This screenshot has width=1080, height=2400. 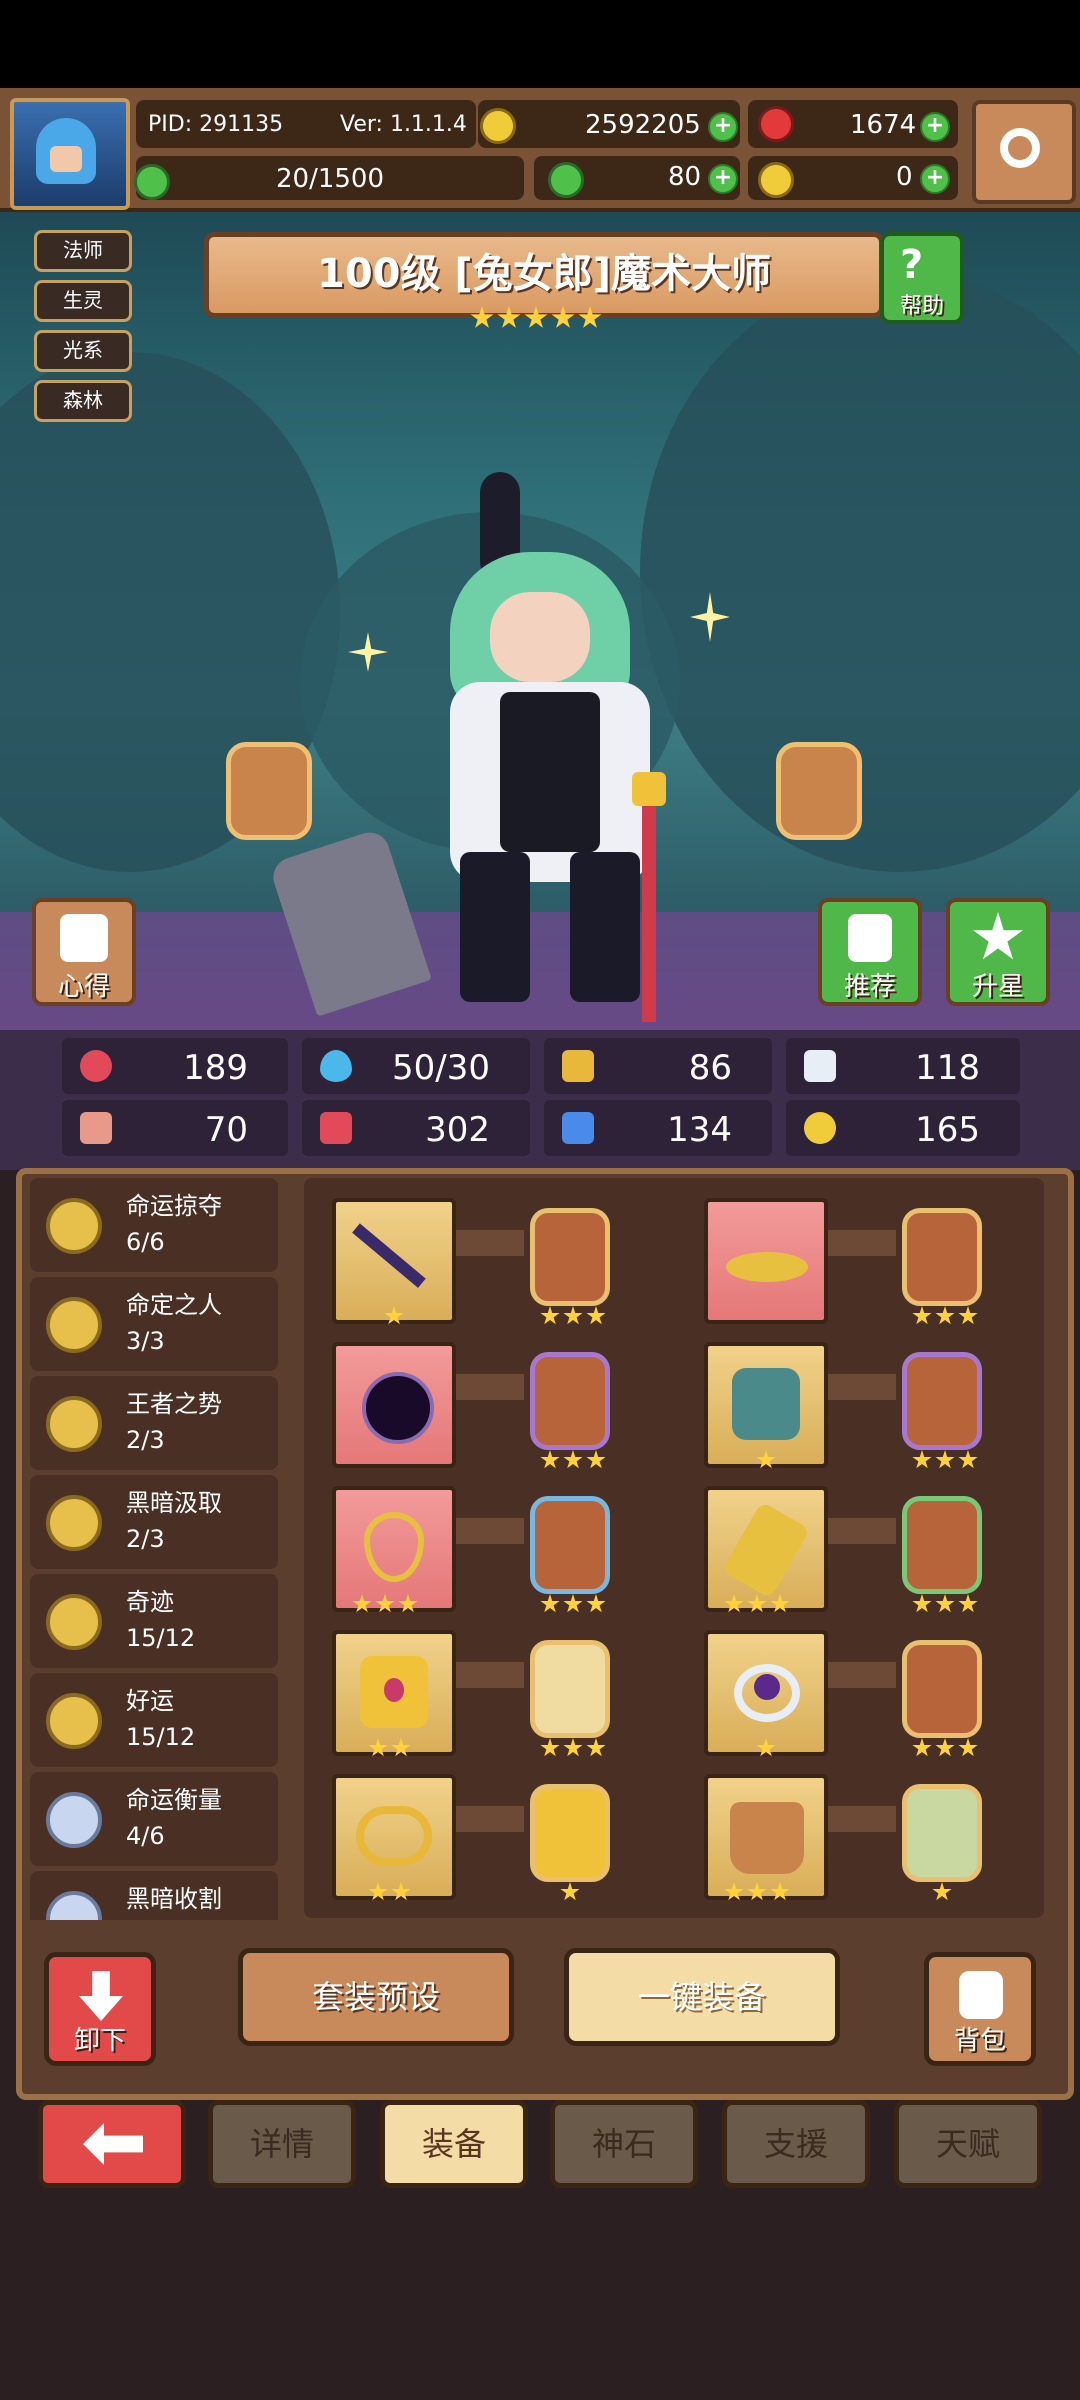 I want to click on set-item: 命运掠夺 6/6, so click(x=154, y=1225).